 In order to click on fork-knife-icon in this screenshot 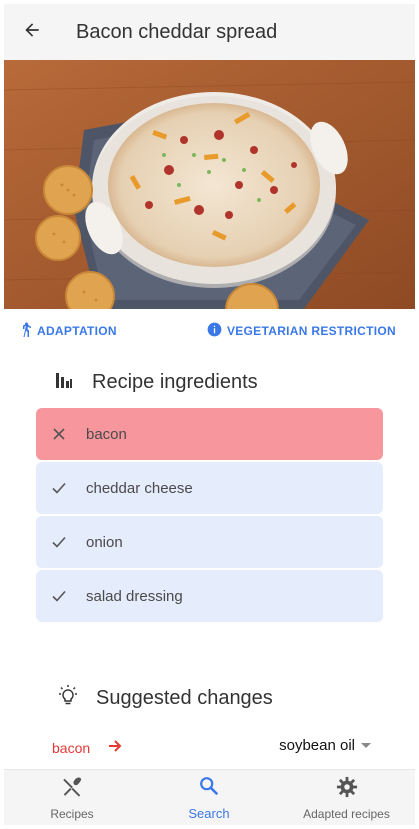, I will do `click(72, 789)`.